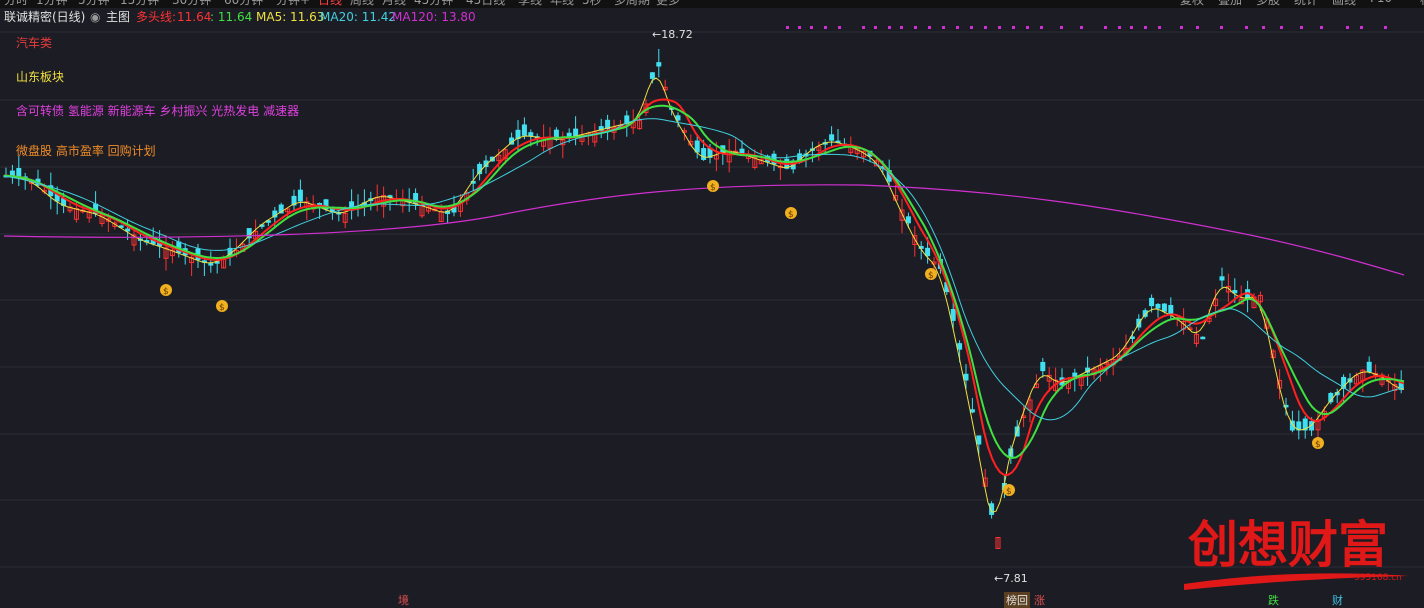  Describe the element at coordinates (1017, 600) in the screenshot. I see `bottom-mark: 榜回` at that location.